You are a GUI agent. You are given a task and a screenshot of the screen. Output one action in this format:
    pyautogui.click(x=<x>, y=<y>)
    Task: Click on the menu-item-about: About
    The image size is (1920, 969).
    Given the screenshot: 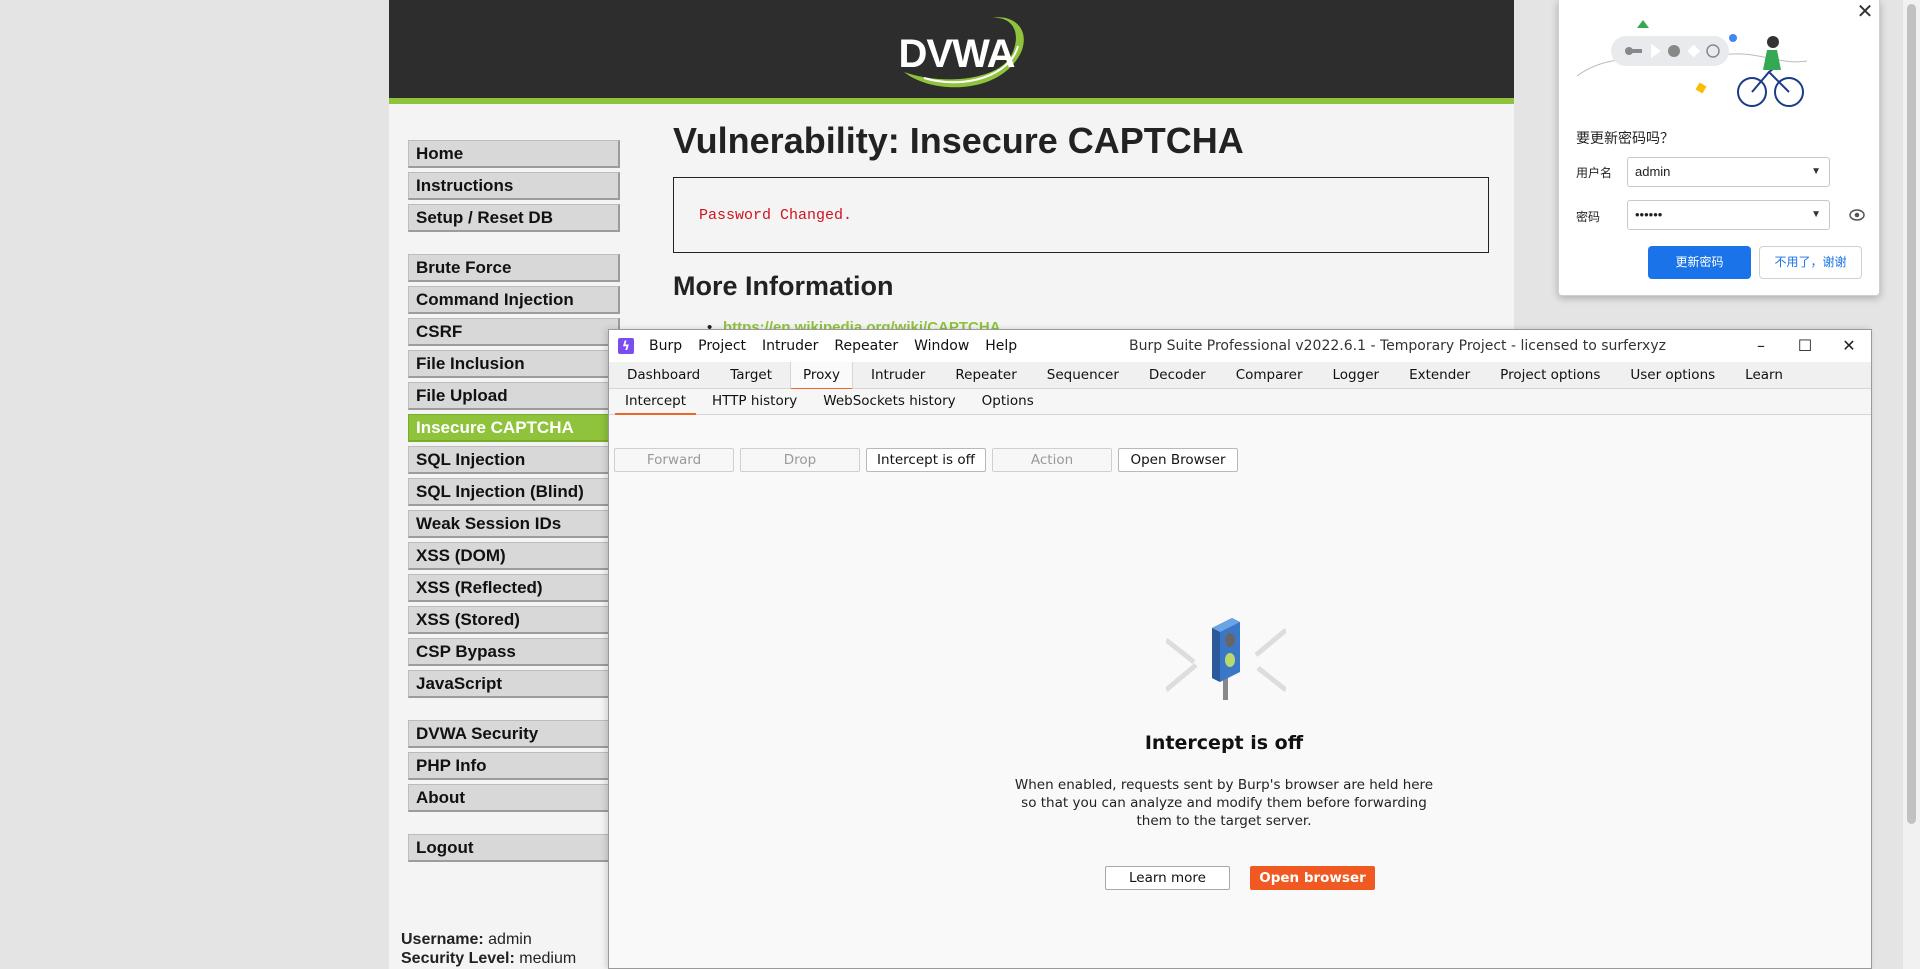 What is the action you would take?
    pyautogui.click(x=514, y=798)
    